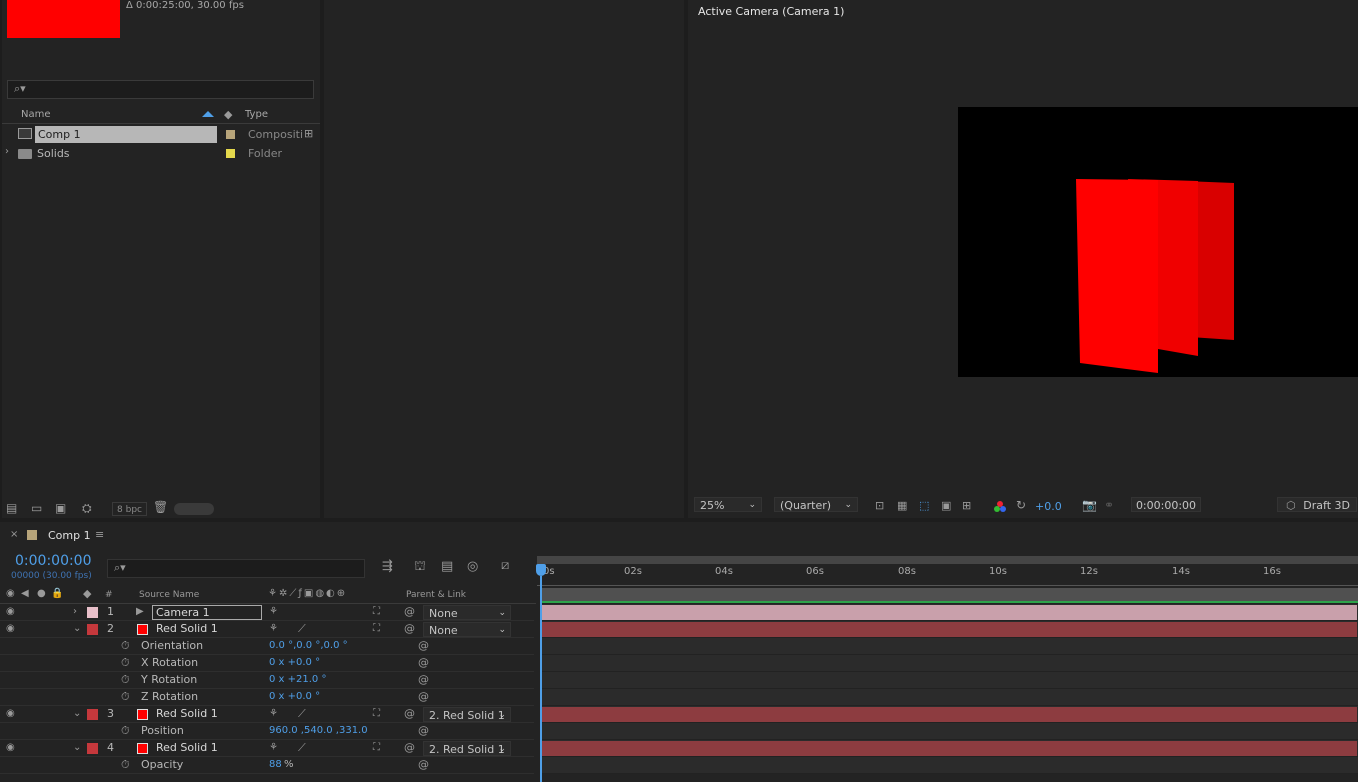 Image resolution: width=1358 pixels, height=782 pixels. I want to click on layer-name: Camera 1, so click(207, 612).